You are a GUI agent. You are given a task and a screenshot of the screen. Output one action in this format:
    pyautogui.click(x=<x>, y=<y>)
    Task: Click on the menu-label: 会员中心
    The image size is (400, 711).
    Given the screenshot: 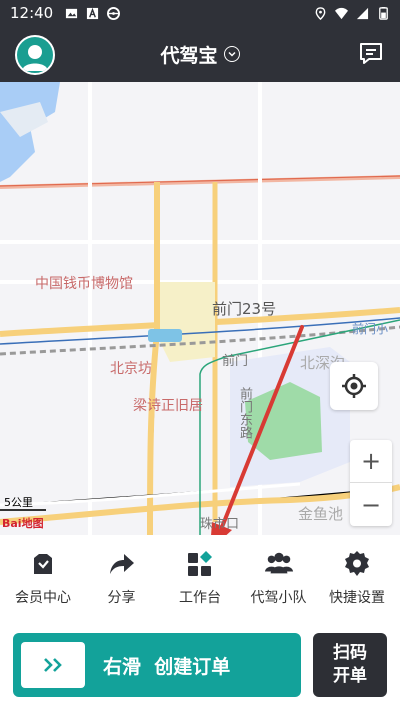 What is the action you would take?
    pyautogui.click(x=43, y=598)
    